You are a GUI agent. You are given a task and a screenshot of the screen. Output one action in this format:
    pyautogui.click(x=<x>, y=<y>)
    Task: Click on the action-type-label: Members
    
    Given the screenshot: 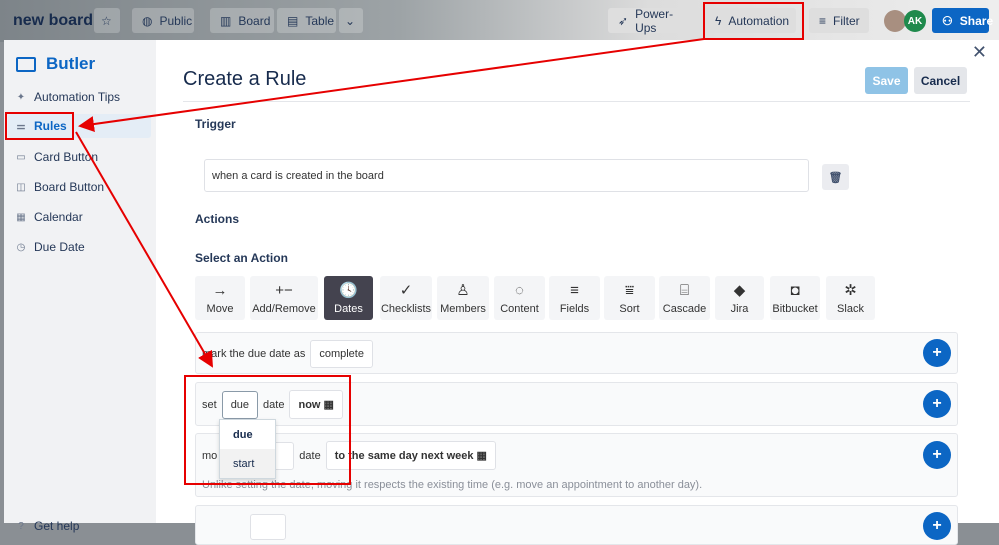 What is the action you would take?
    pyautogui.click(x=463, y=308)
    